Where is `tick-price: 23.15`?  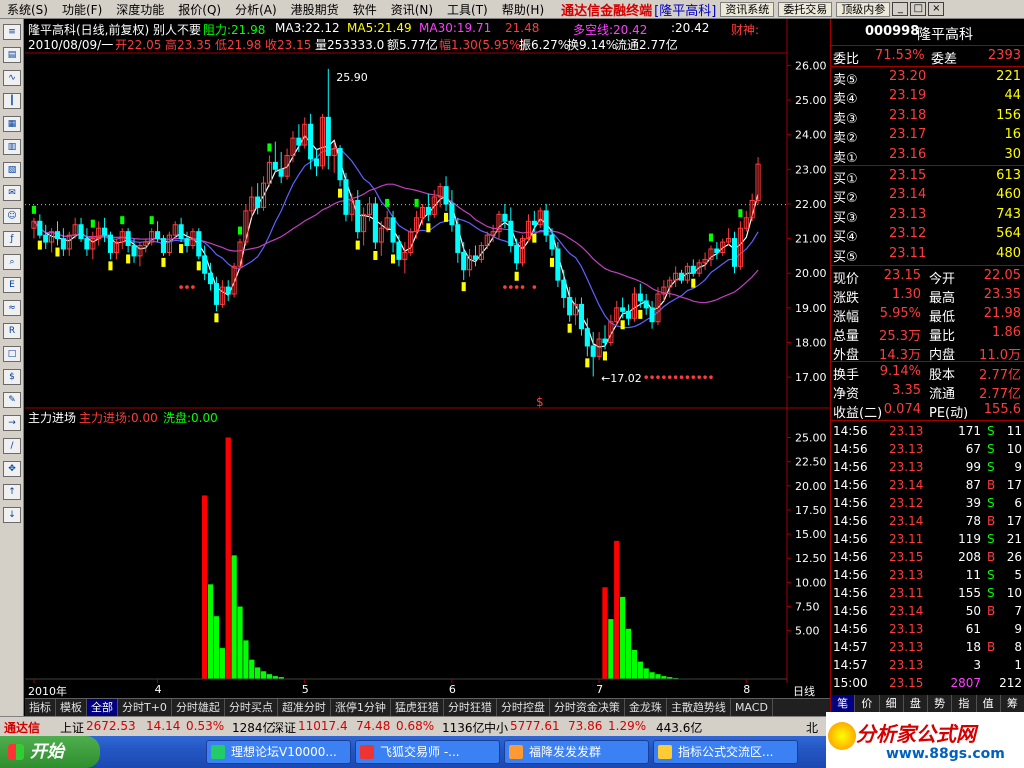
tick-price: 23.15 is located at coordinates (906, 683).